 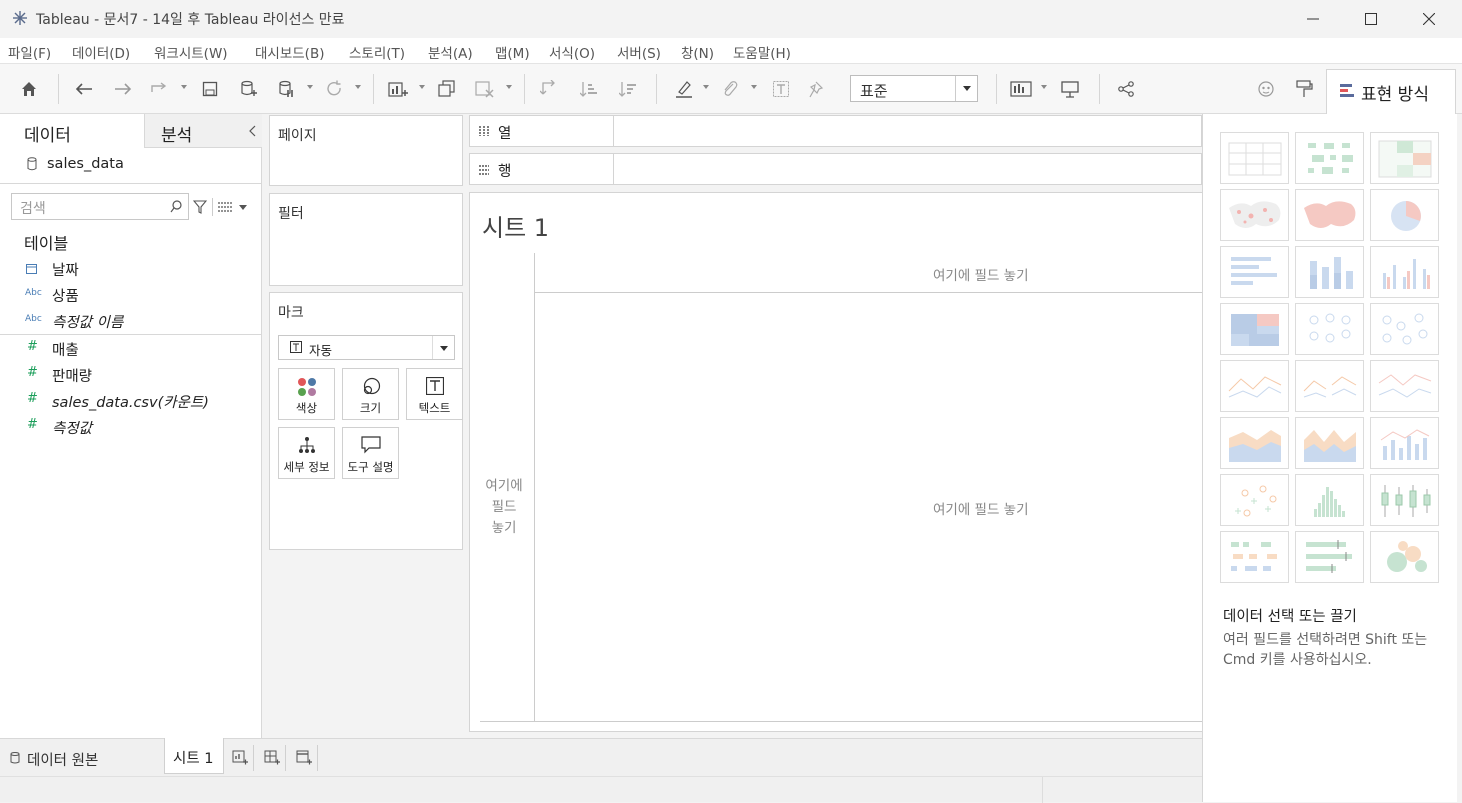 What do you see at coordinates (252, 131) in the screenshot?
I see `collapse-pane-icon` at bounding box center [252, 131].